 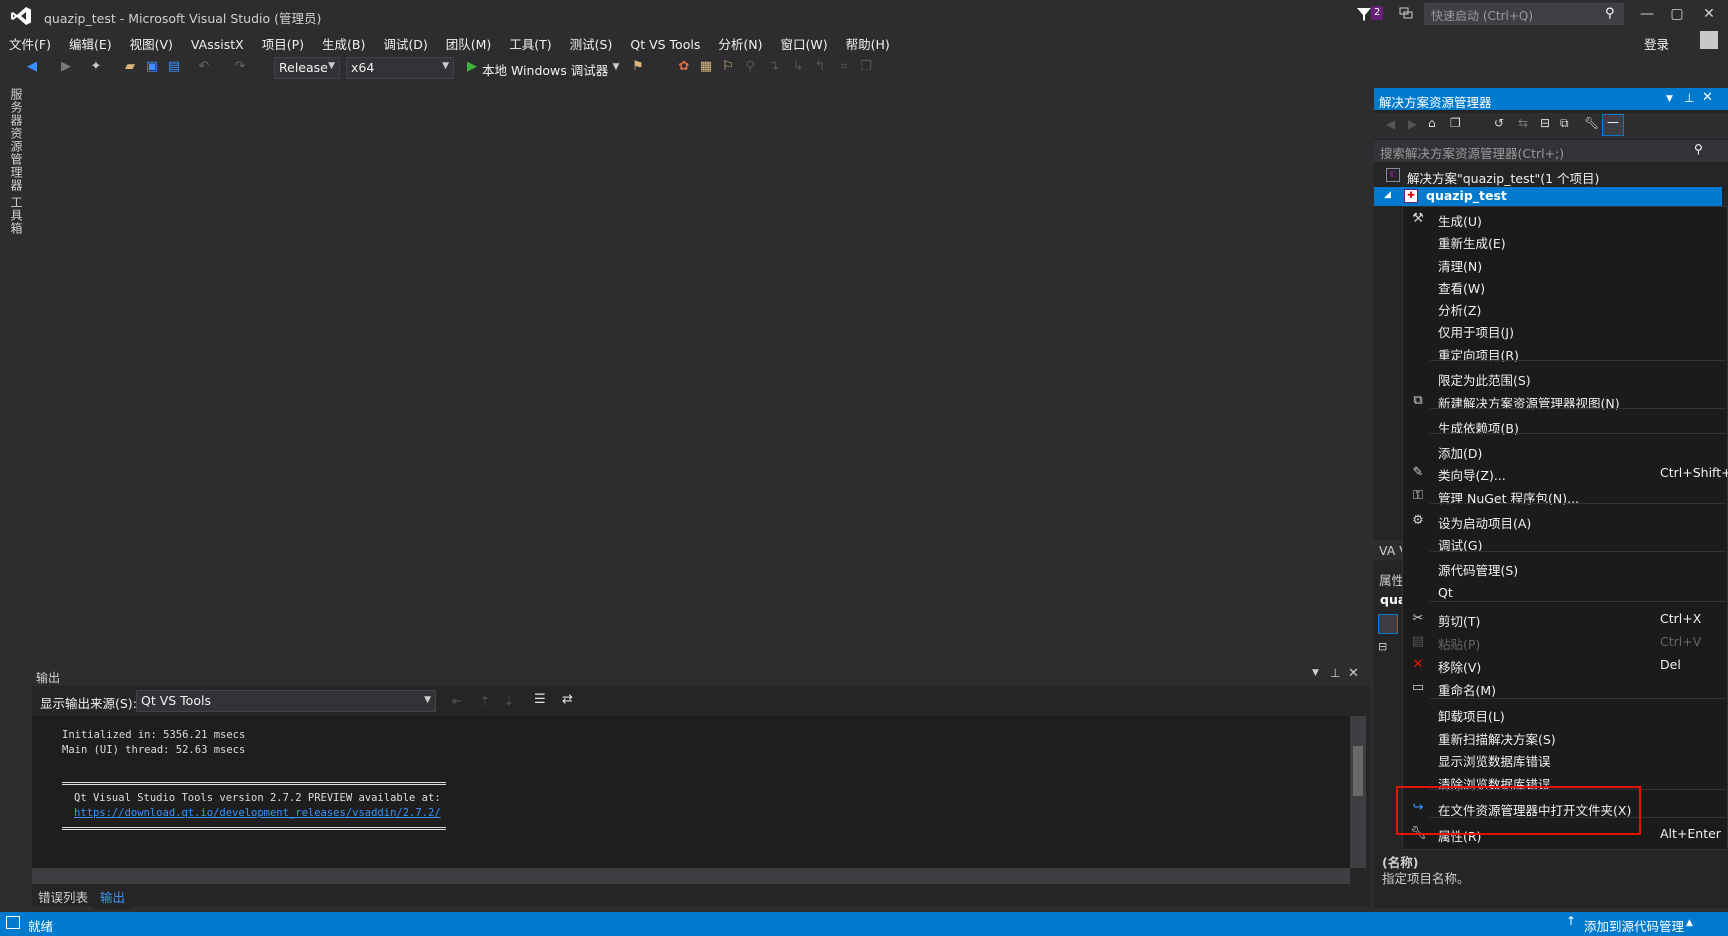 I want to click on home-icon: ⌂, so click(x=1432, y=123).